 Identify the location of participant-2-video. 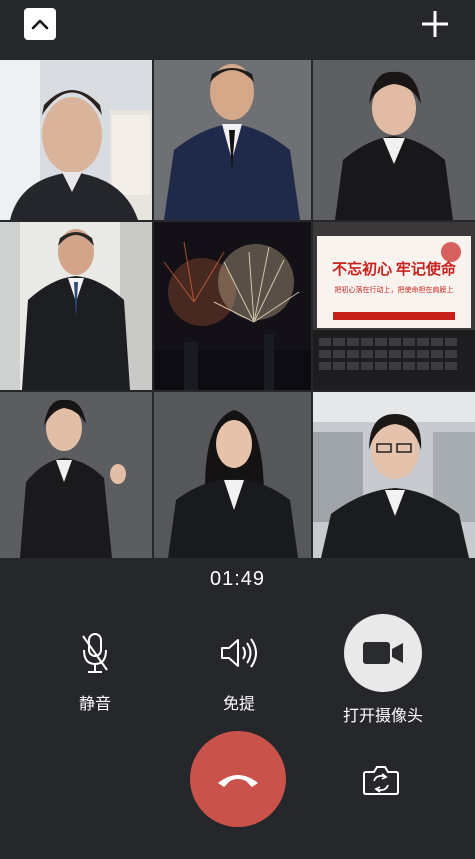
(232, 140).